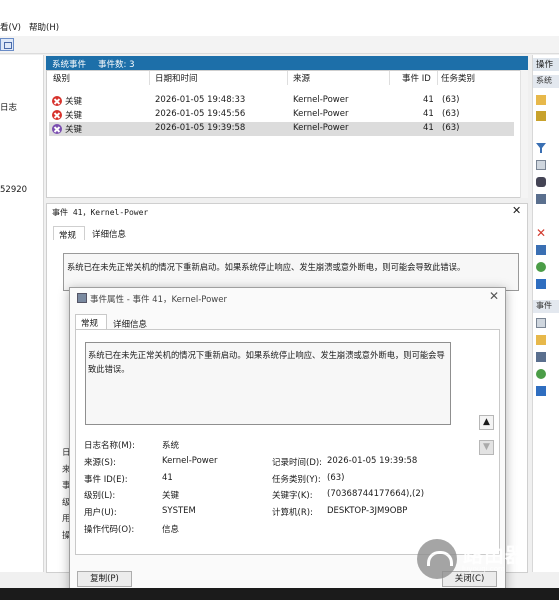 The height and width of the screenshot is (600, 559). I want to click on menu-view: 看(V), so click(10, 27).